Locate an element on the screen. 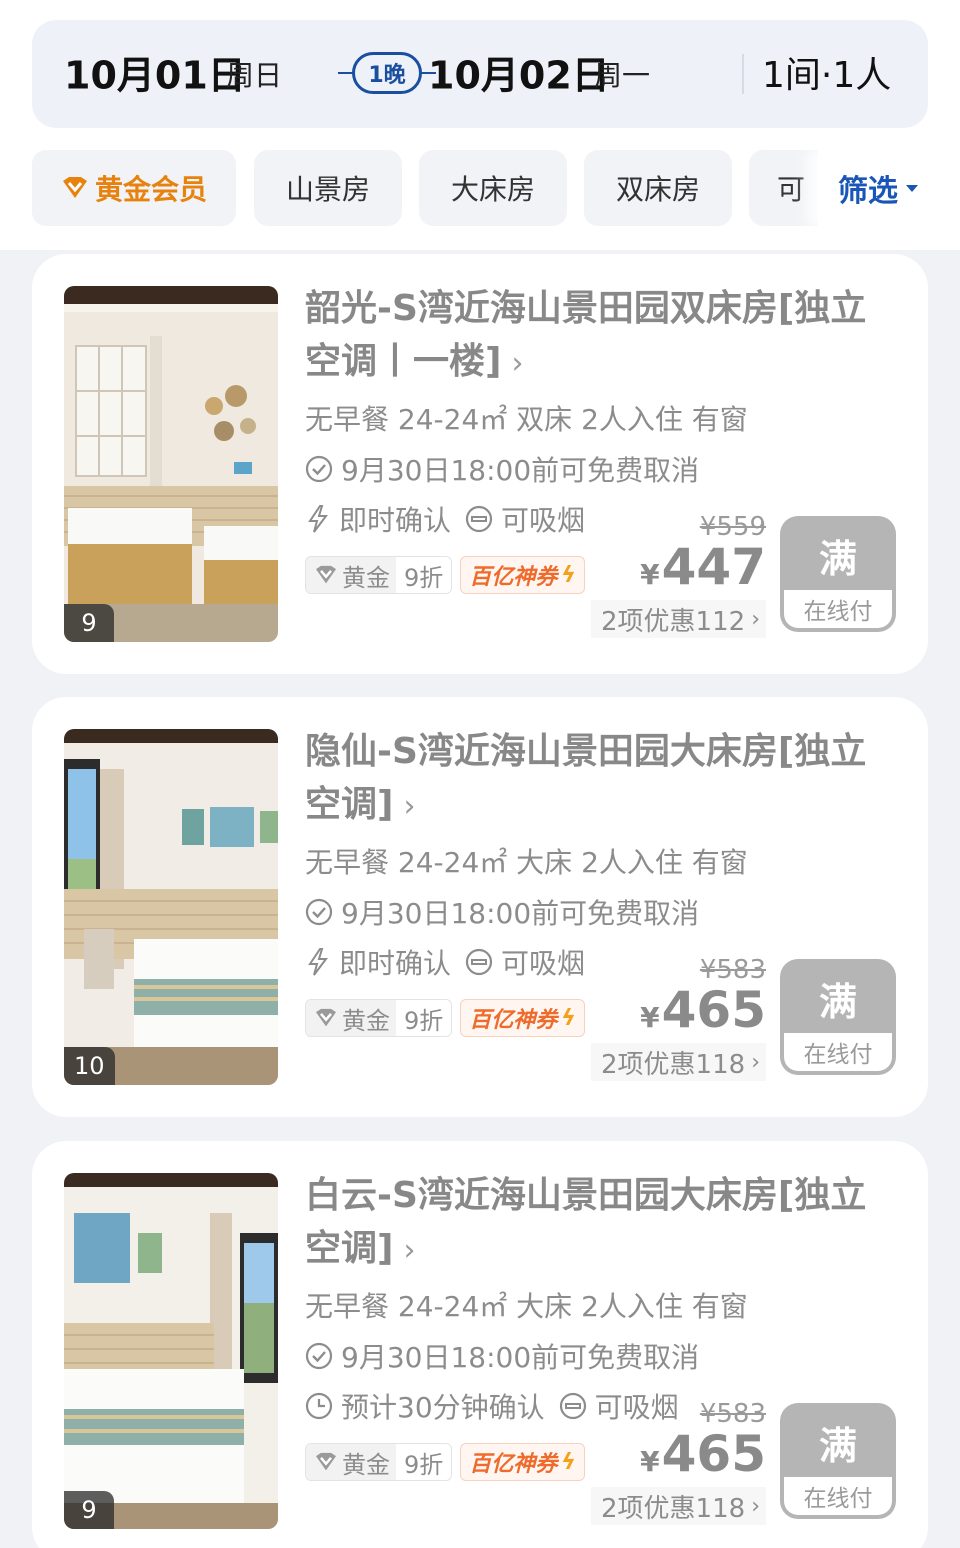  chip-mountain-view: 山景房 is located at coordinates (328, 188).